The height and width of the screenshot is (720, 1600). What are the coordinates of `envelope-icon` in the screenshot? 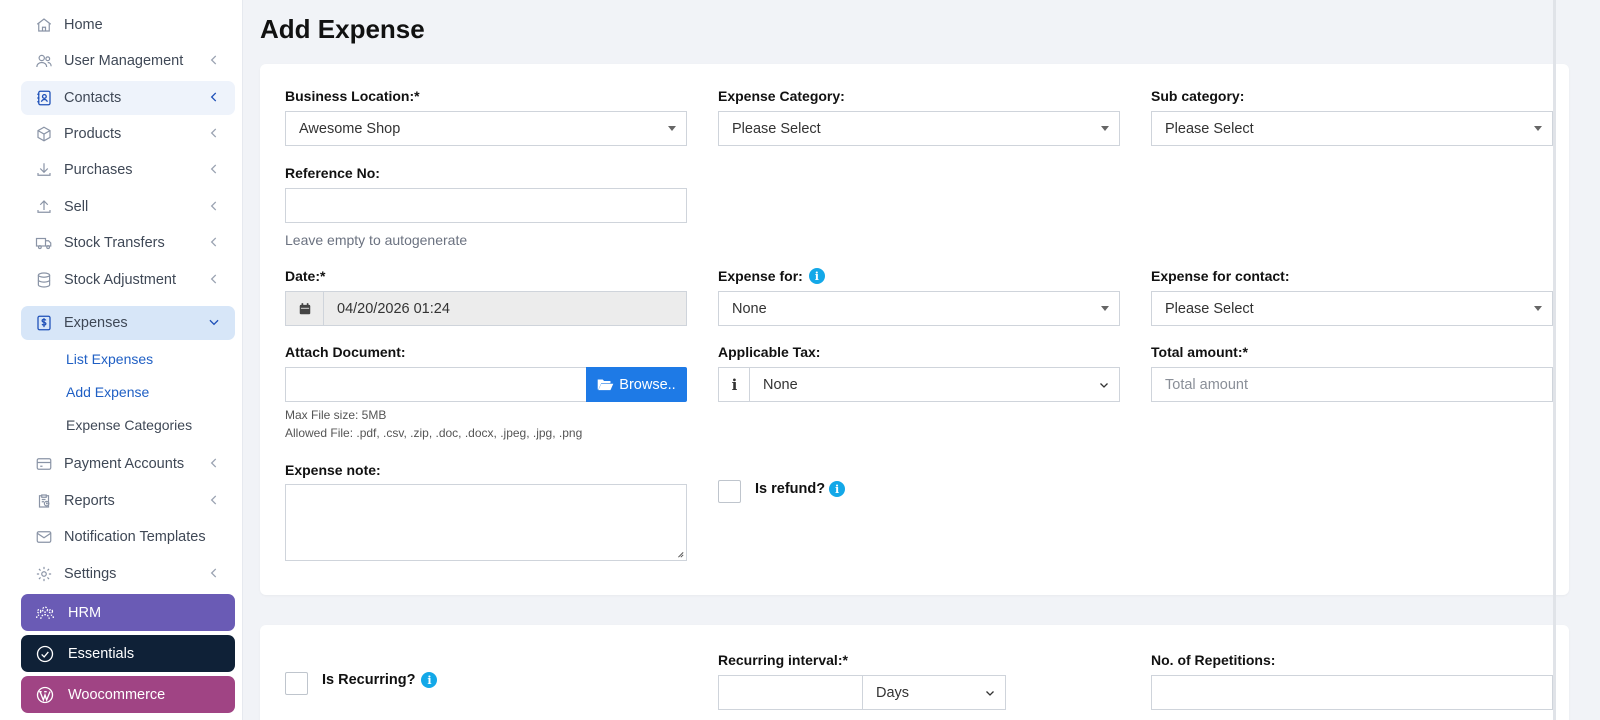 It's located at (44, 537).